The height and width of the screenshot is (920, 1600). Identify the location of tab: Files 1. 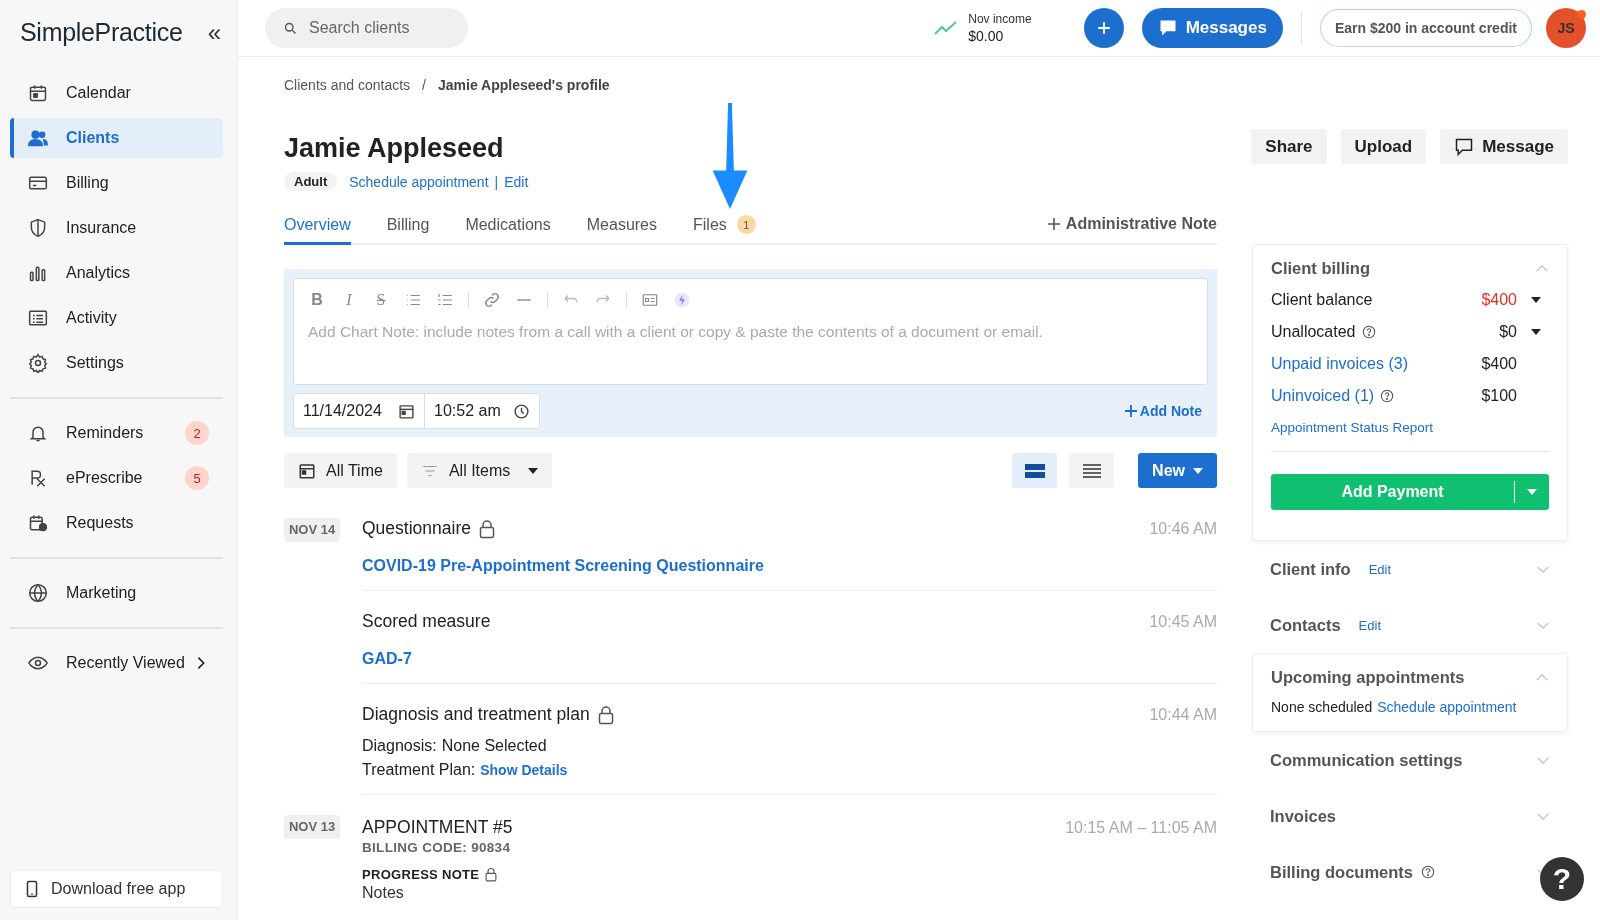
(724, 230).